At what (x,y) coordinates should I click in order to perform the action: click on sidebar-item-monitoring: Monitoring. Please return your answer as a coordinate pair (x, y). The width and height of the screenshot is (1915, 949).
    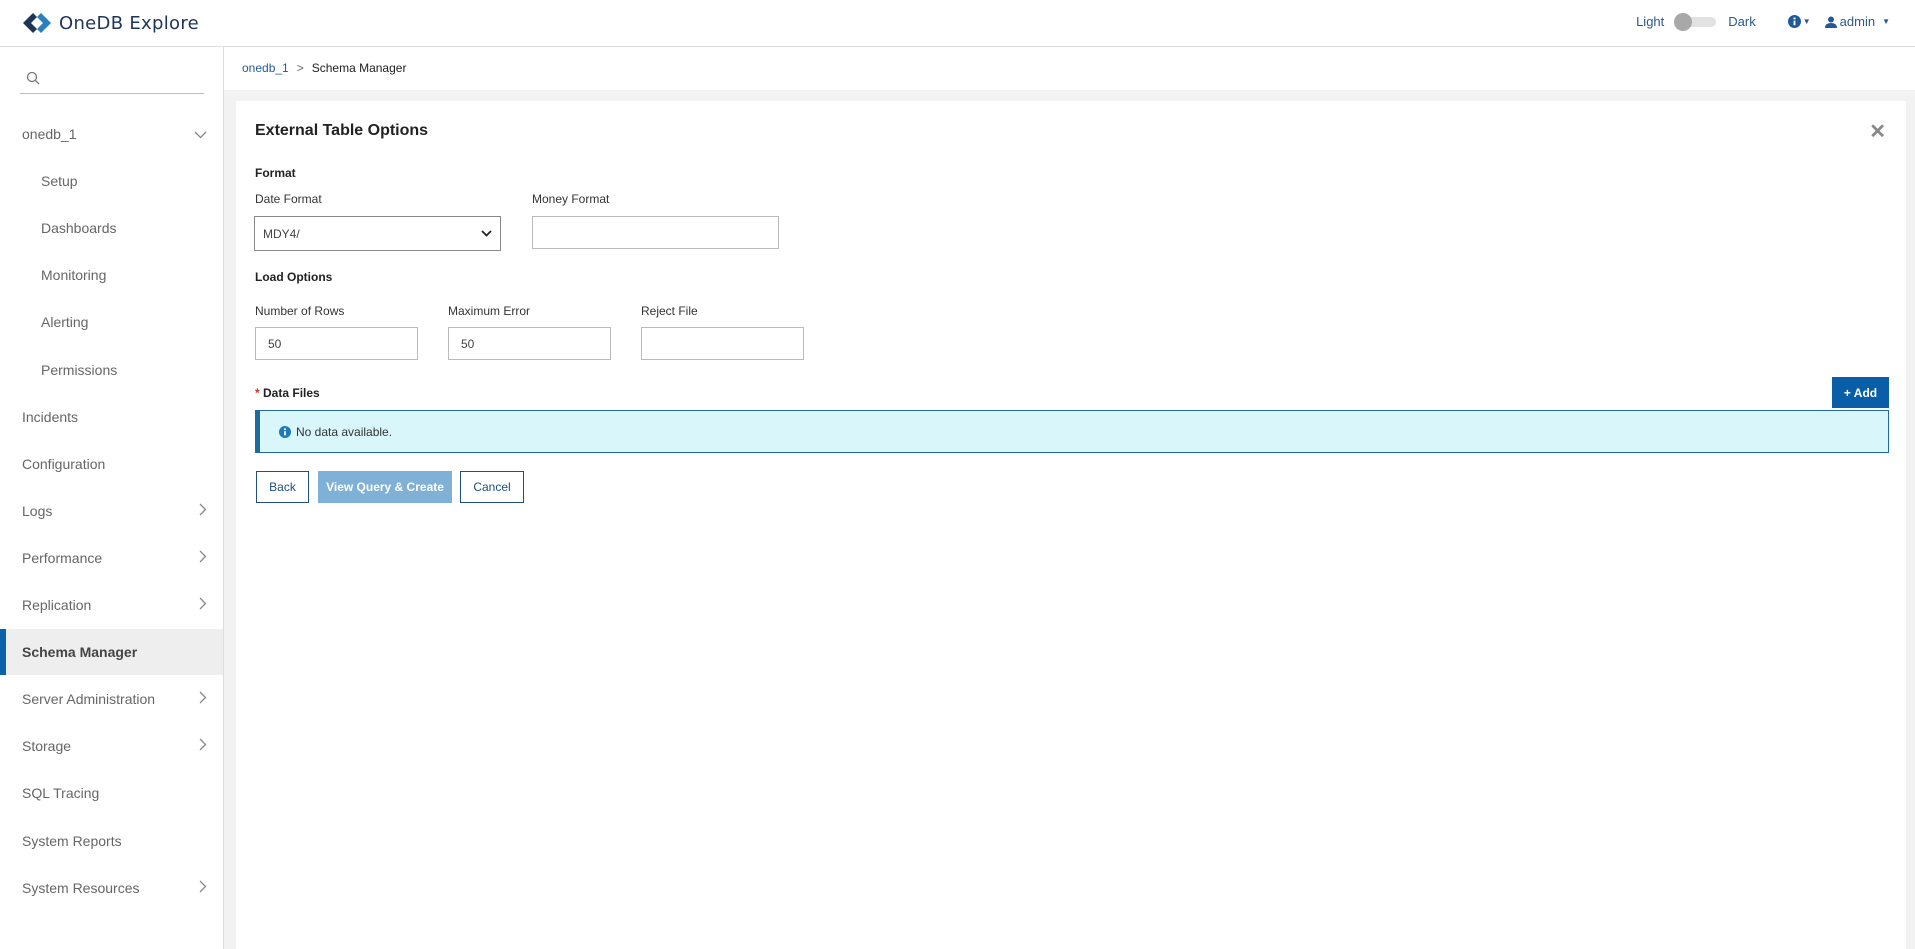
    Looking at the image, I should click on (111, 275).